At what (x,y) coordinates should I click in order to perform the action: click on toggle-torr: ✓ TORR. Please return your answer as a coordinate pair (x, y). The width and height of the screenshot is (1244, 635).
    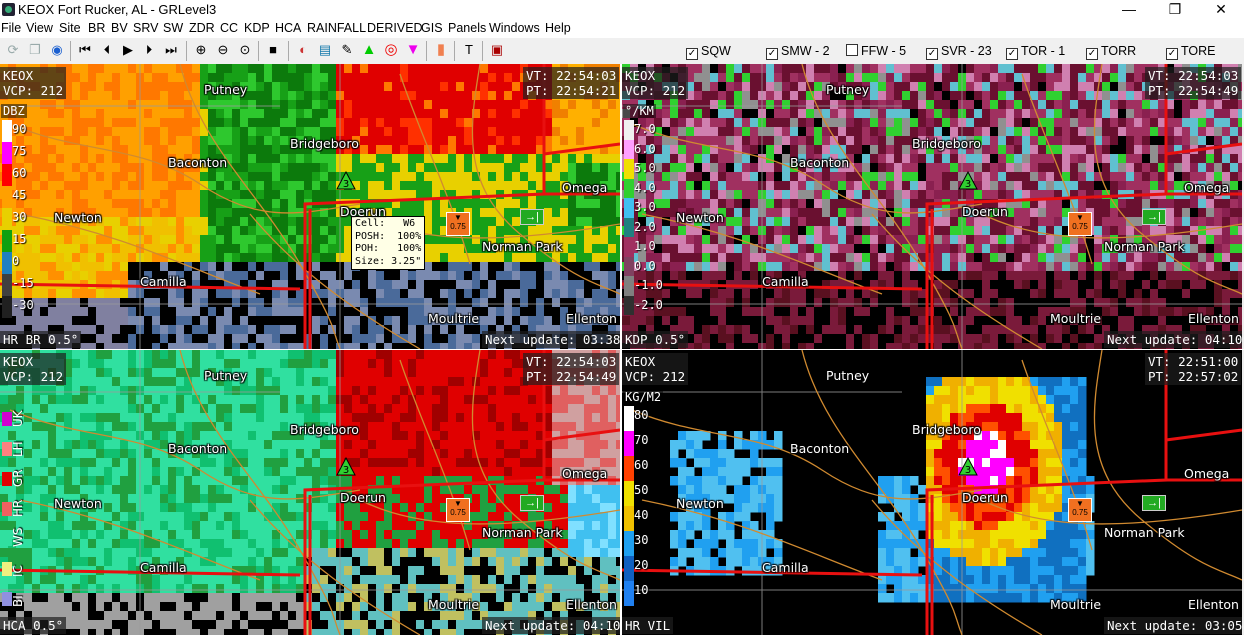
    Looking at the image, I should click on (1111, 52).